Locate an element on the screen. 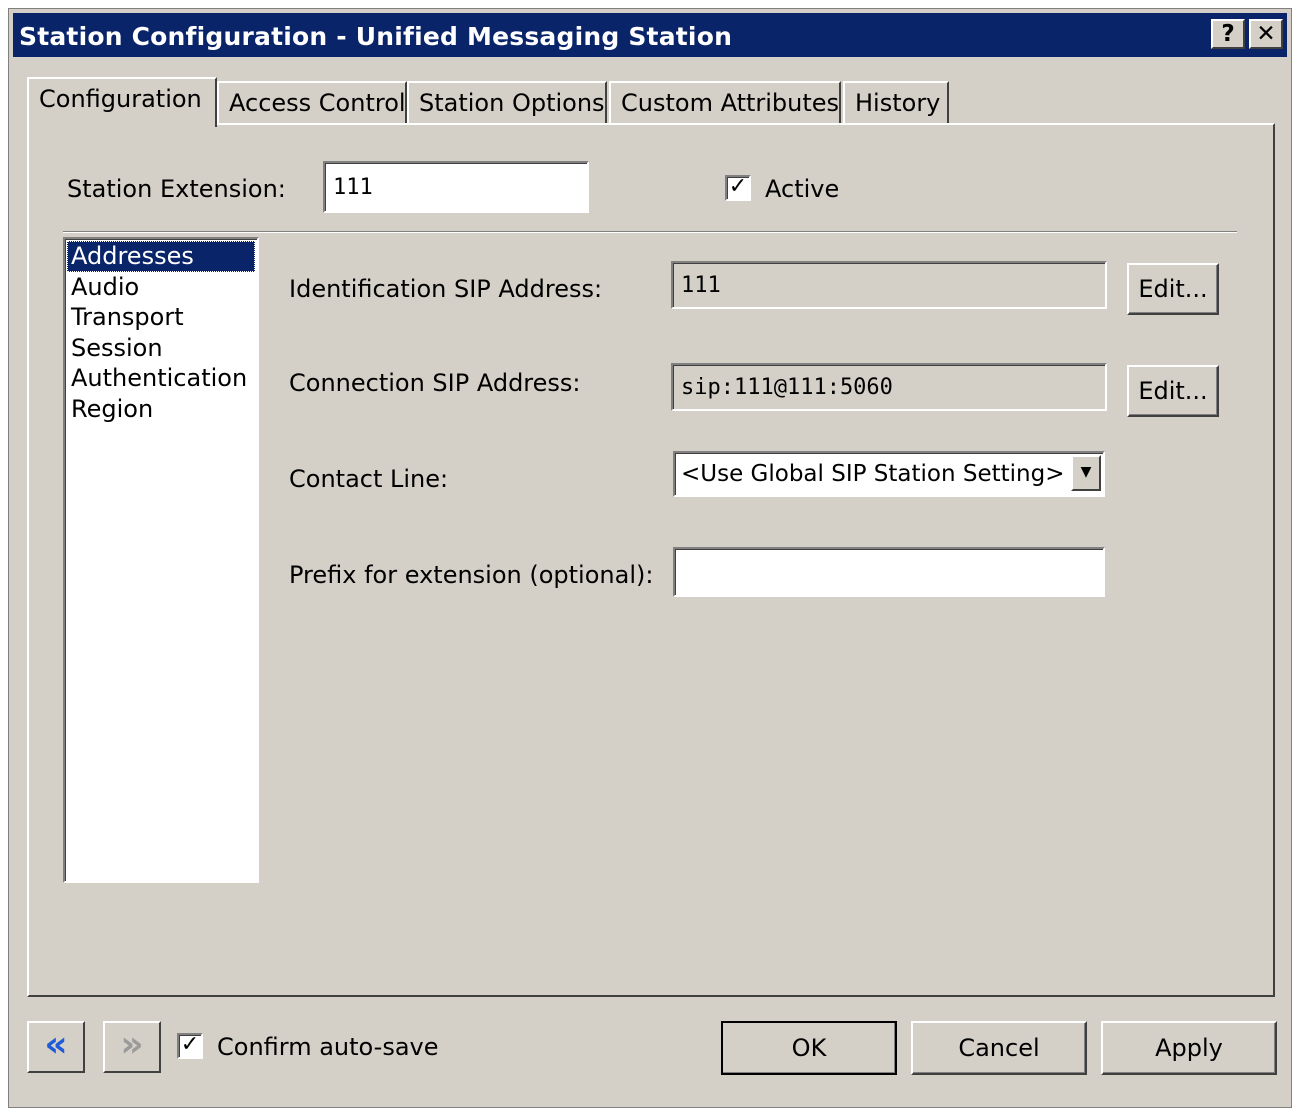  active-label: Active is located at coordinates (802, 189).